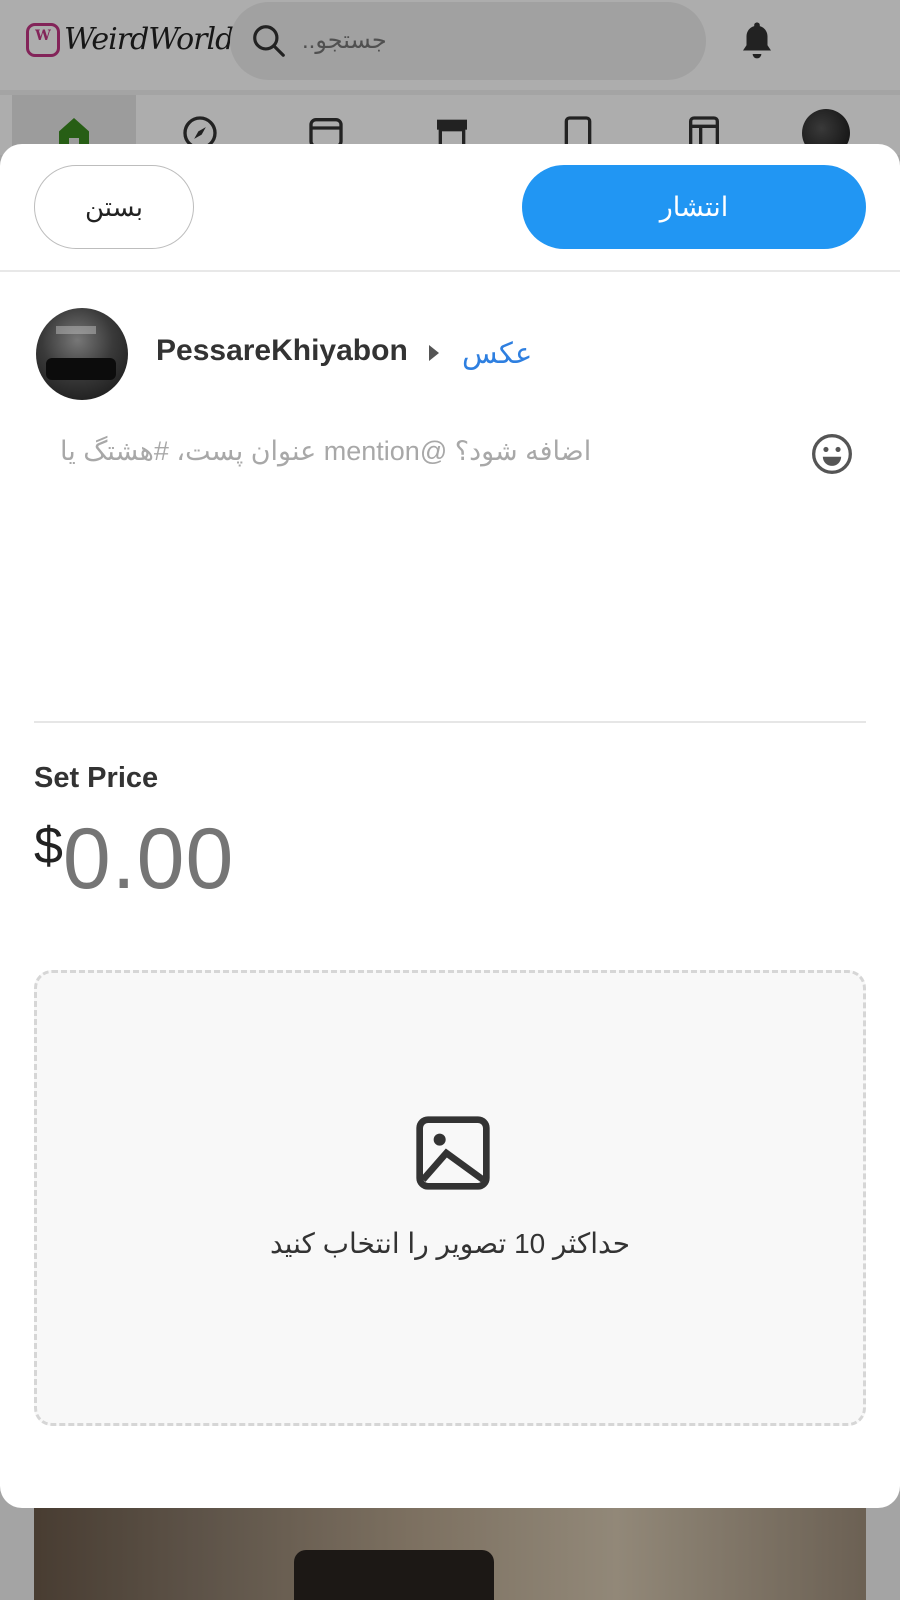 The width and height of the screenshot is (900, 1600). What do you see at coordinates (456, 354) in the screenshot?
I see `post-author: PessareKhiyabon عکس` at bounding box center [456, 354].